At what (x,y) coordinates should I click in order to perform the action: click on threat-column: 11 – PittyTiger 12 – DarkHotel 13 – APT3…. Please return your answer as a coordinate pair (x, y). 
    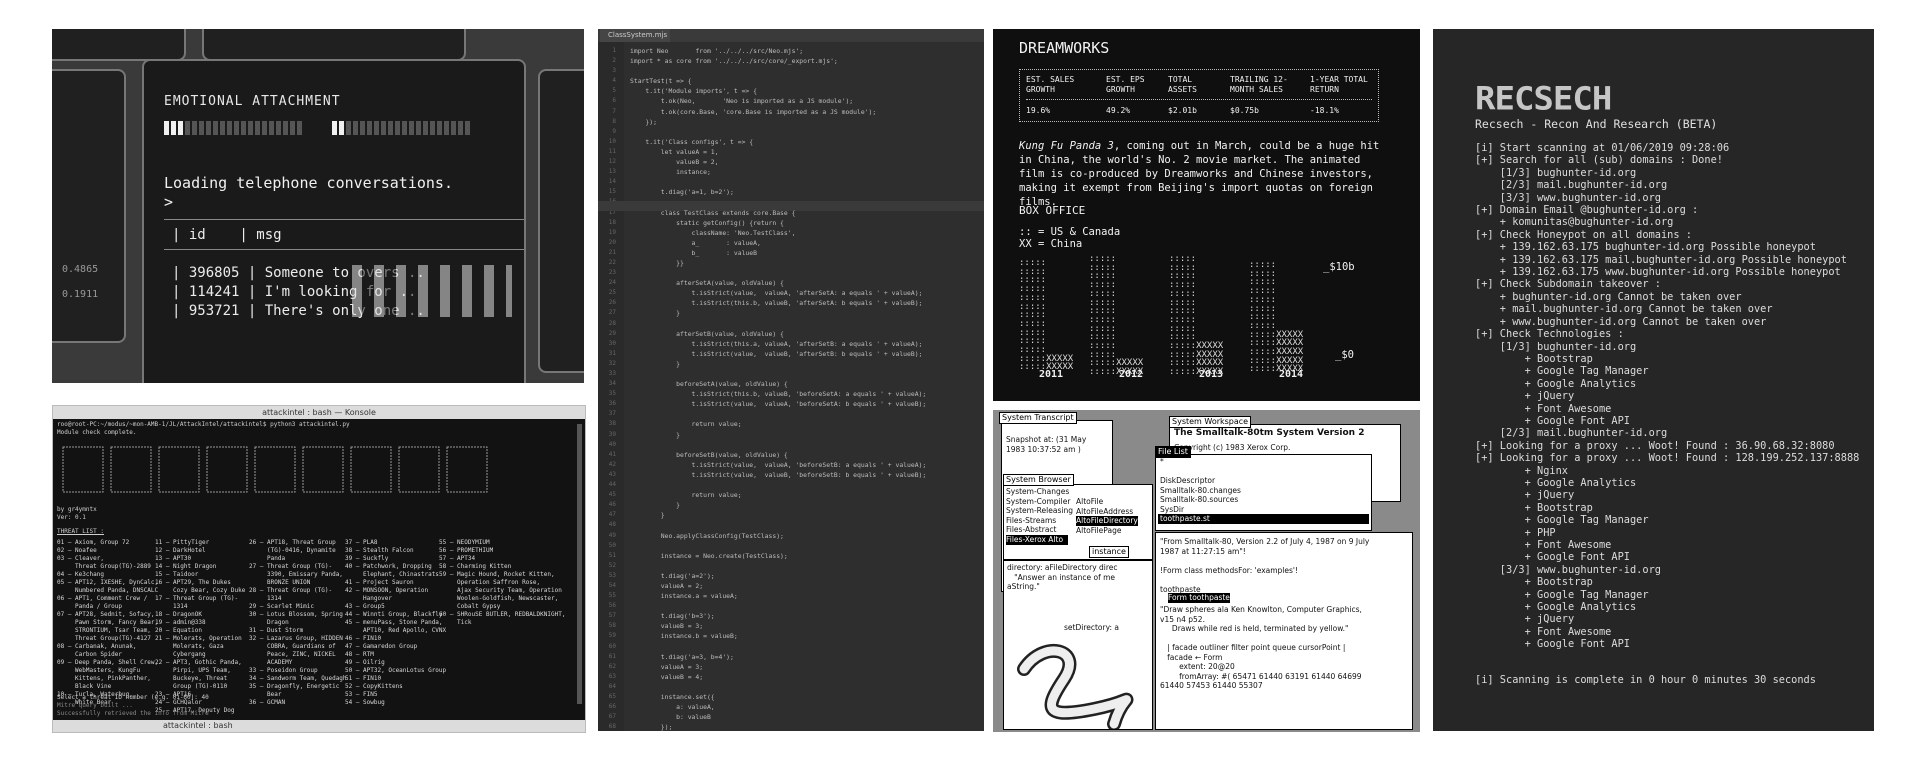
    Looking at the image, I should click on (200, 626).